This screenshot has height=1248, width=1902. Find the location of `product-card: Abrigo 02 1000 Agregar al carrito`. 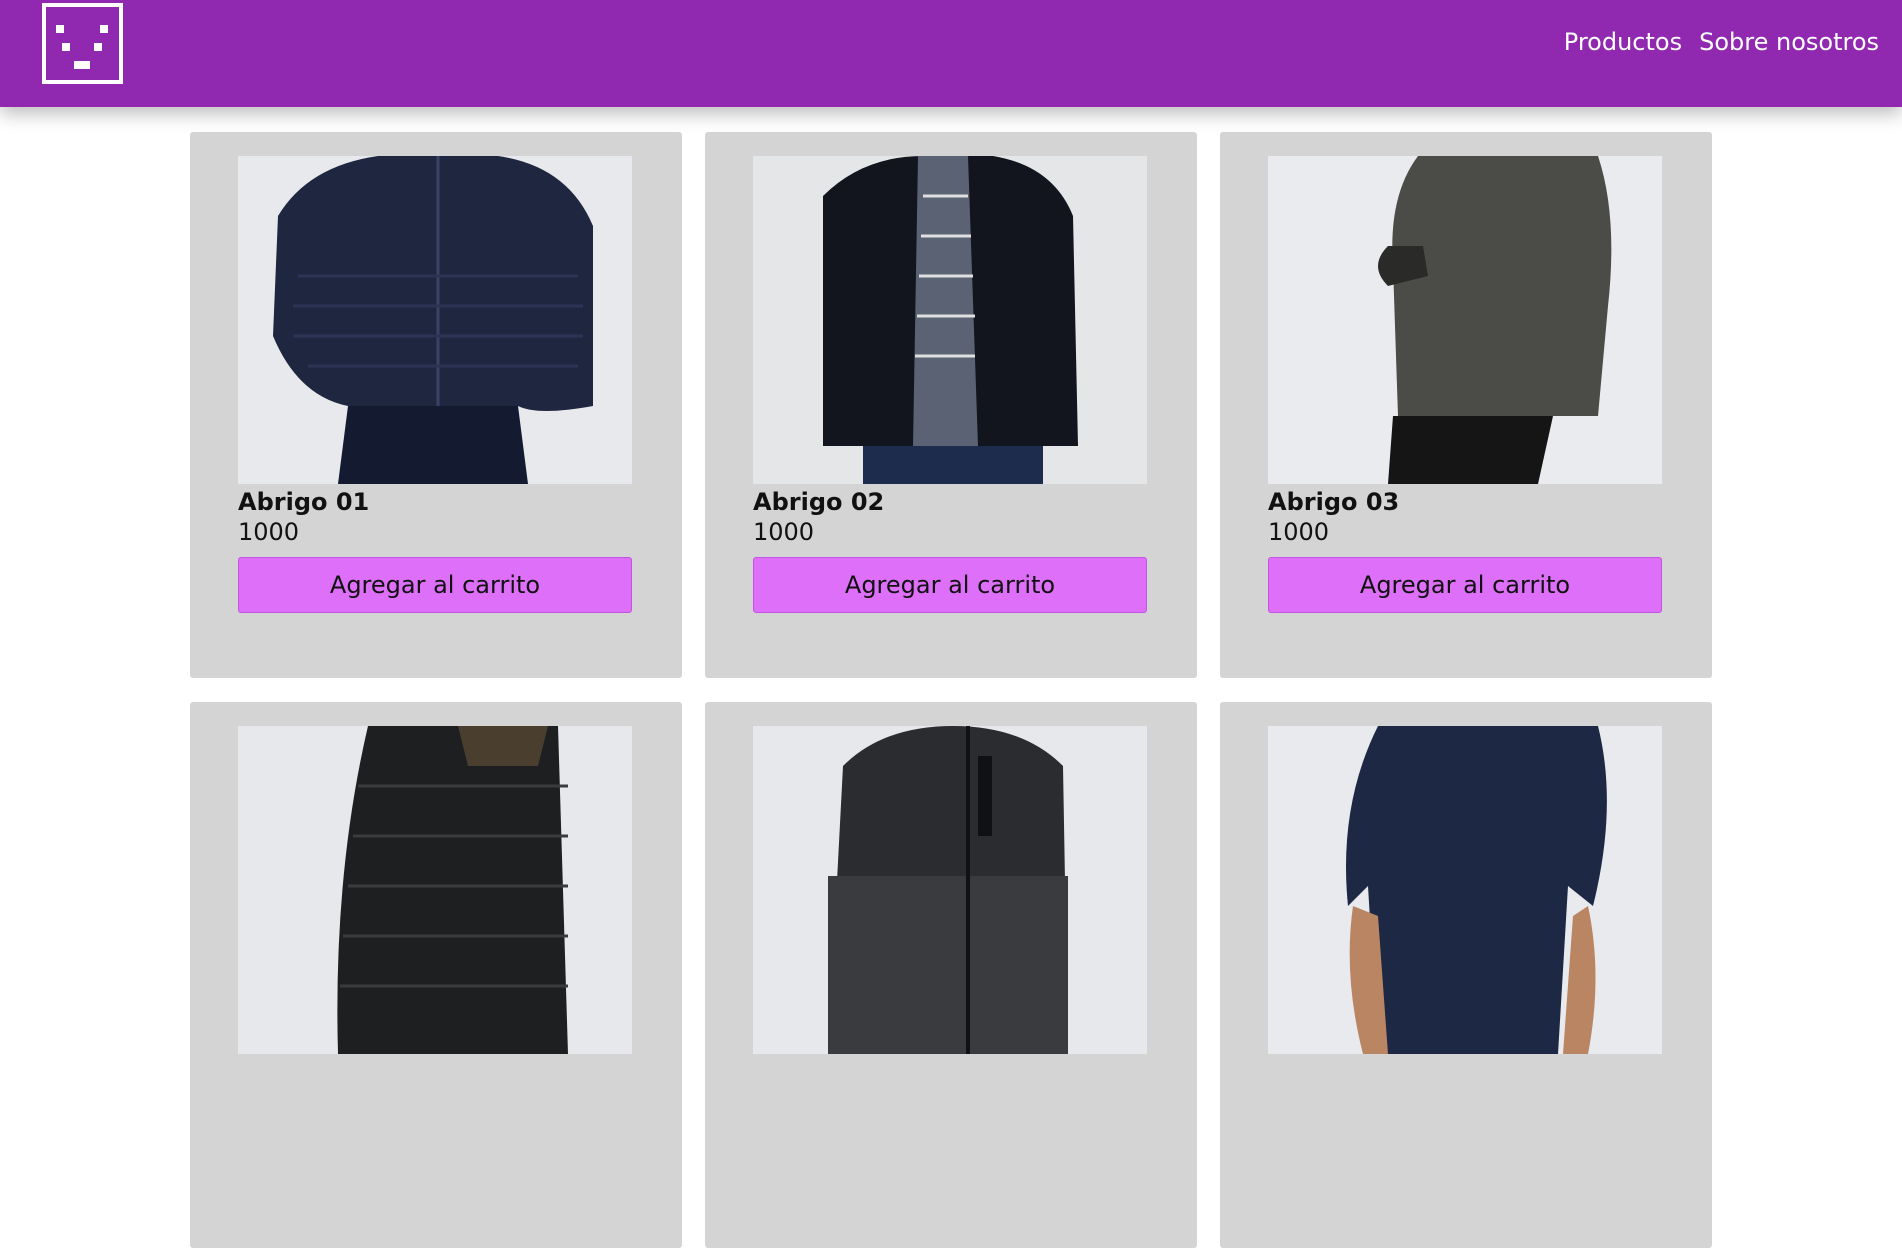

product-card: Abrigo 02 1000 Agregar al carrito is located at coordinates (951, 405).